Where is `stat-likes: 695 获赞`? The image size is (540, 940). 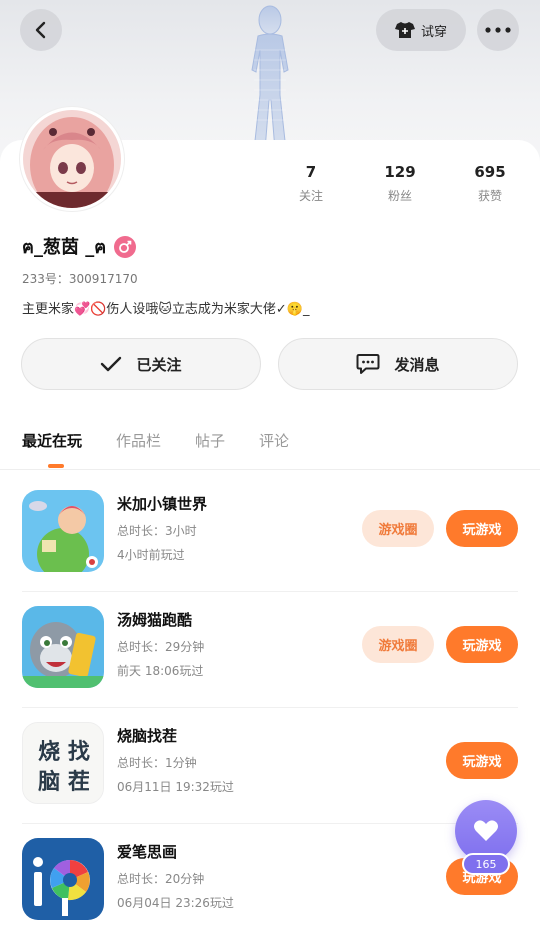
stat-likes: 695 获赞 is located at coordinates (490, 183).